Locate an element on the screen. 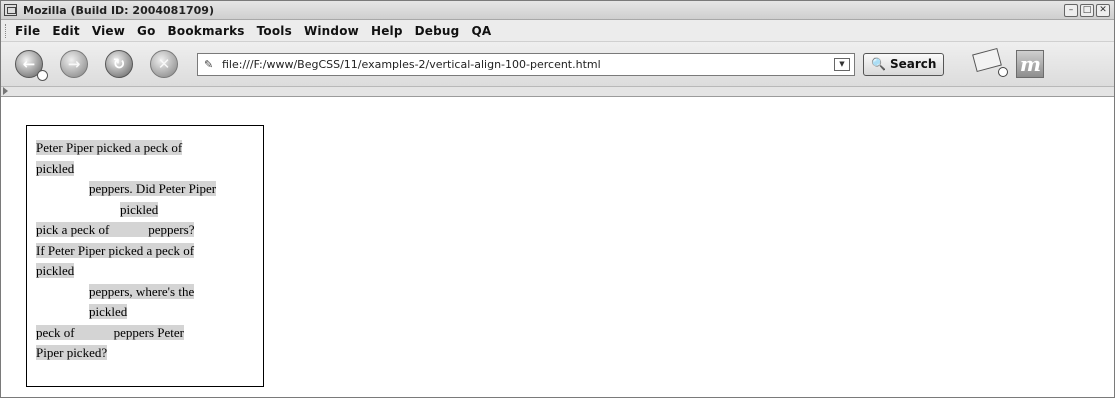 This screenshot has height=398, width=1115. forward-button: → is located at coordinates (74, 64).